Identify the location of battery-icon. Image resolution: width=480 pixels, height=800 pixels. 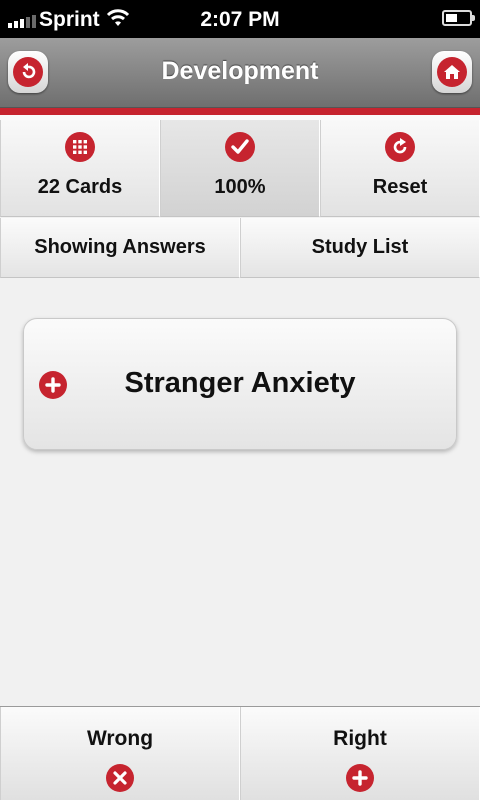
(458, 18).